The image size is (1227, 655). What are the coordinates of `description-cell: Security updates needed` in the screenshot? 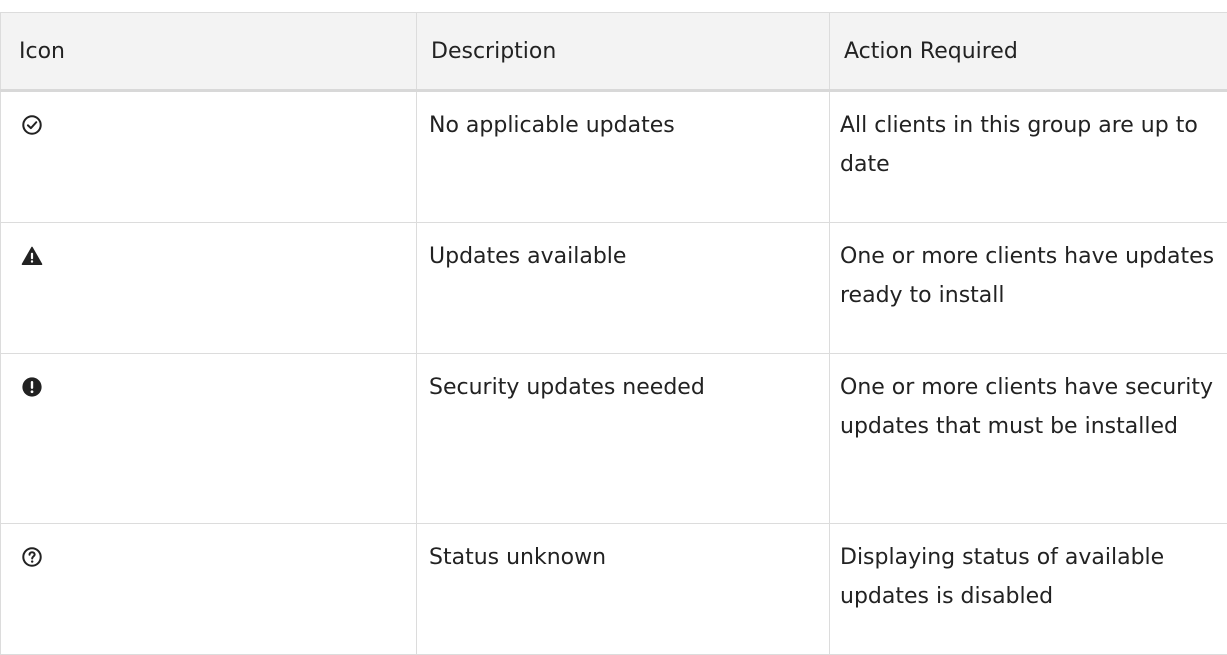 It's located at (623, 439).